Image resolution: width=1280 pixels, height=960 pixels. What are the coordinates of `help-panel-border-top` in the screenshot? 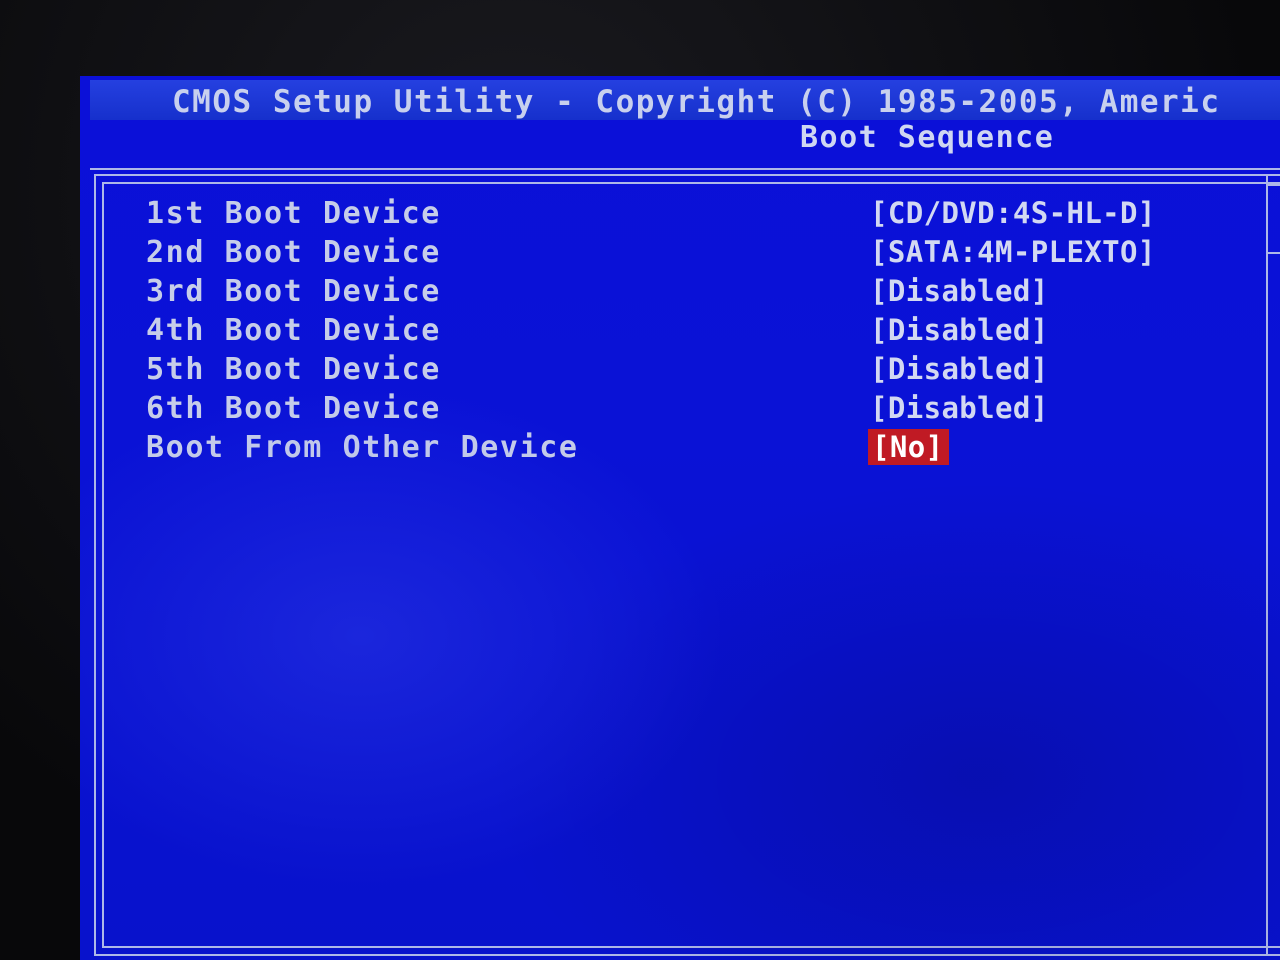 It's located at (1274, 185).